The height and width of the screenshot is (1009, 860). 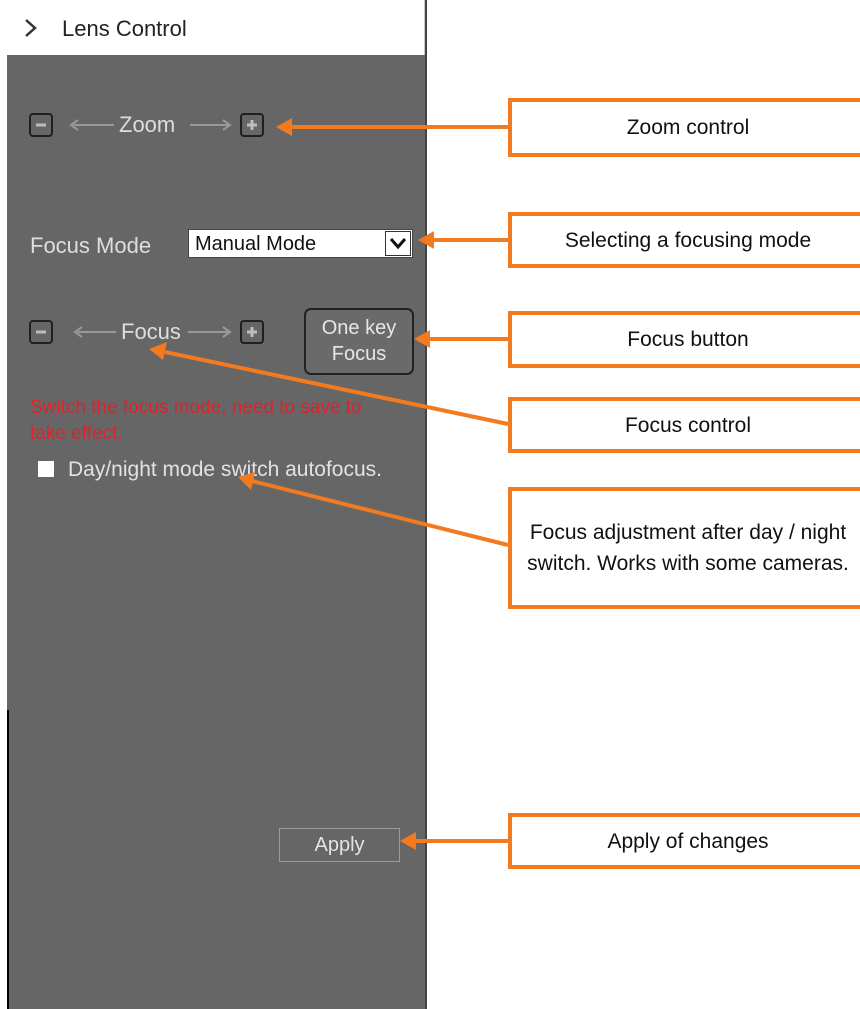 What do you see at coordinates (373, 509) in the screenshot?
I see `arrow-day-night` at bounding box center [373, 509].